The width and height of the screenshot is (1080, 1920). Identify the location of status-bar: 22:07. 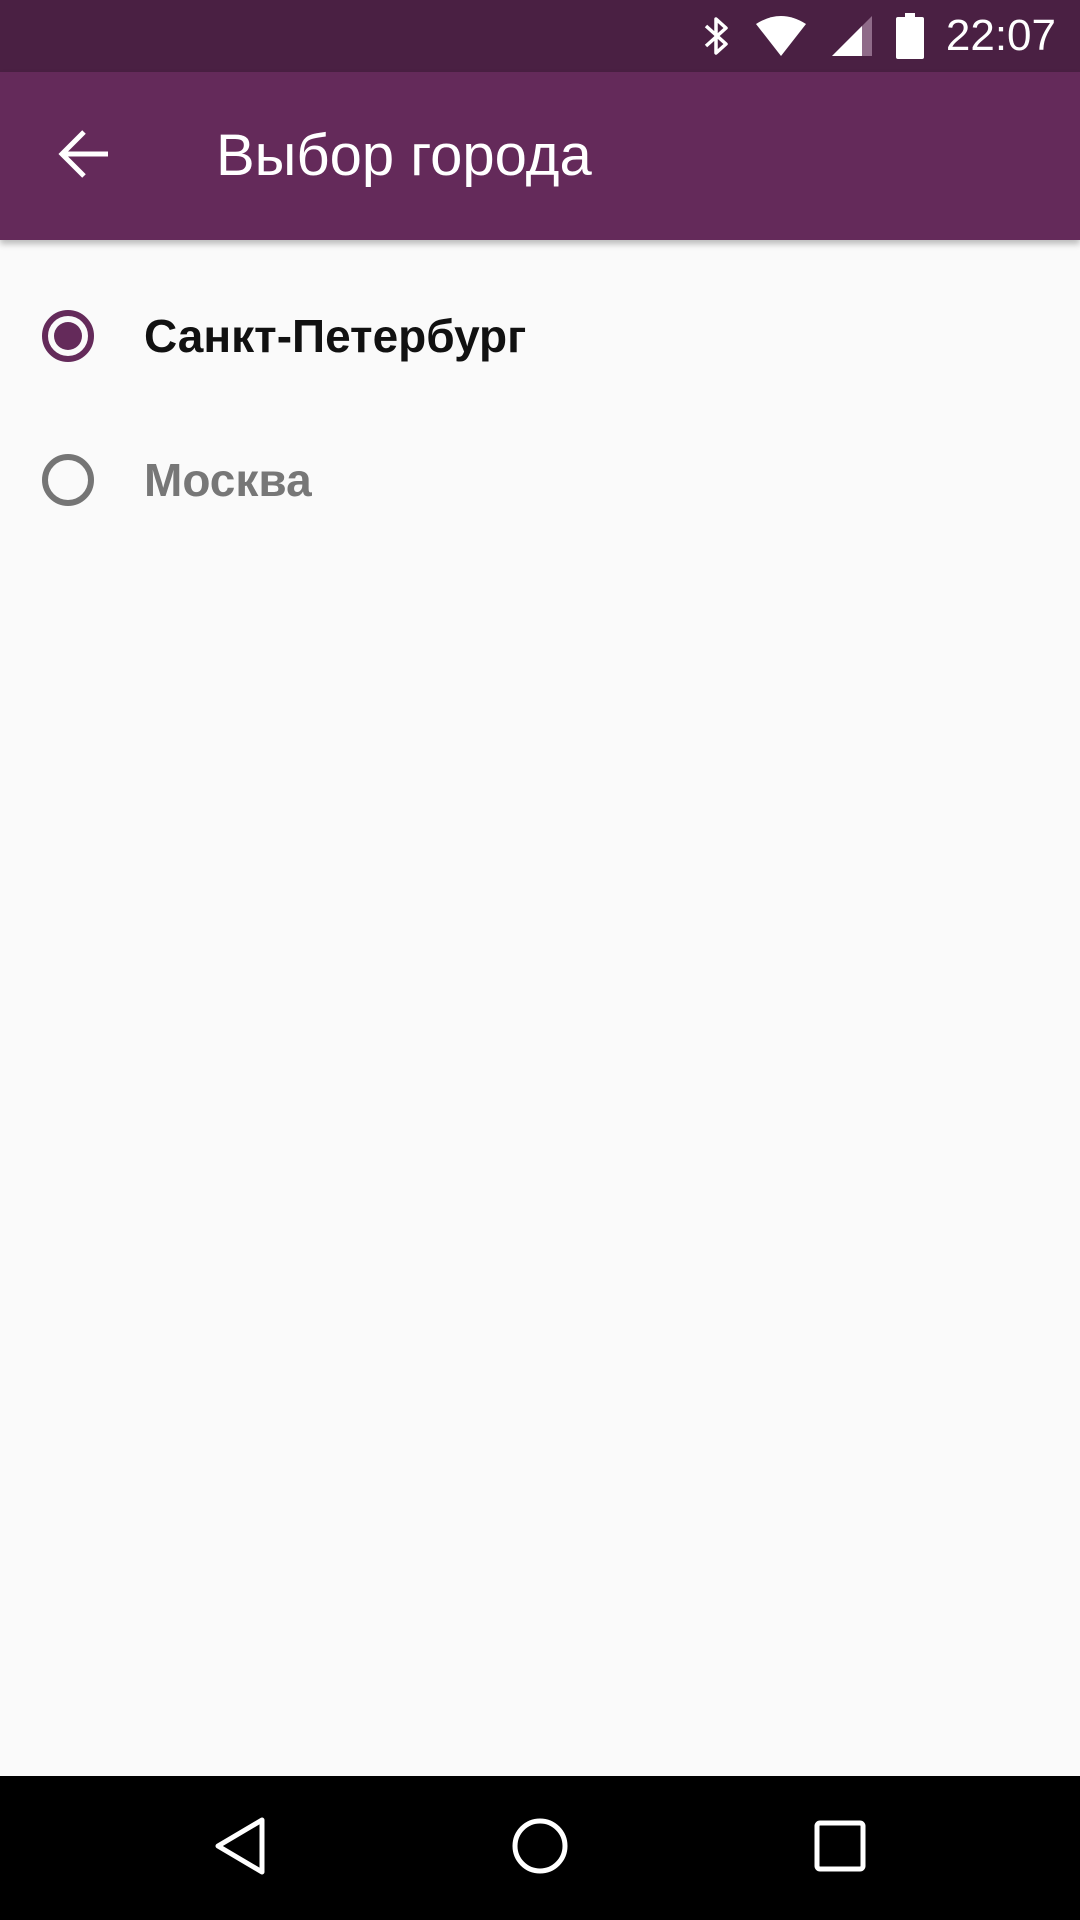
(540, 36).